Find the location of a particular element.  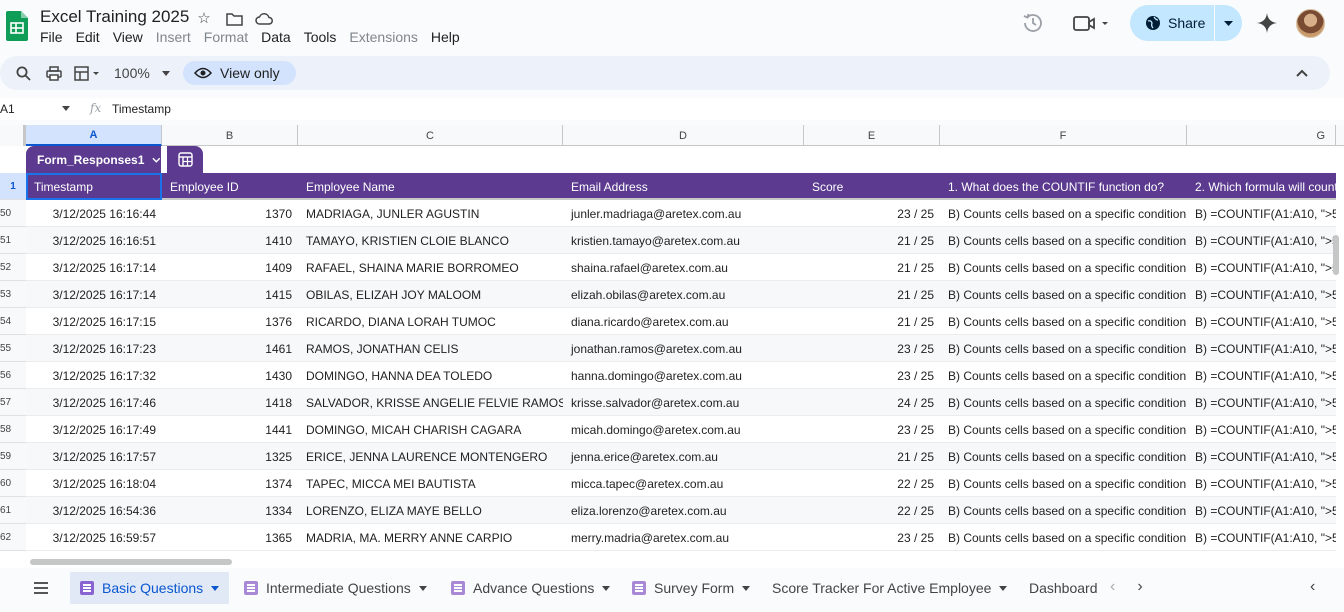

cell-employee-id: 1410 is located at coordinates (230, 240).